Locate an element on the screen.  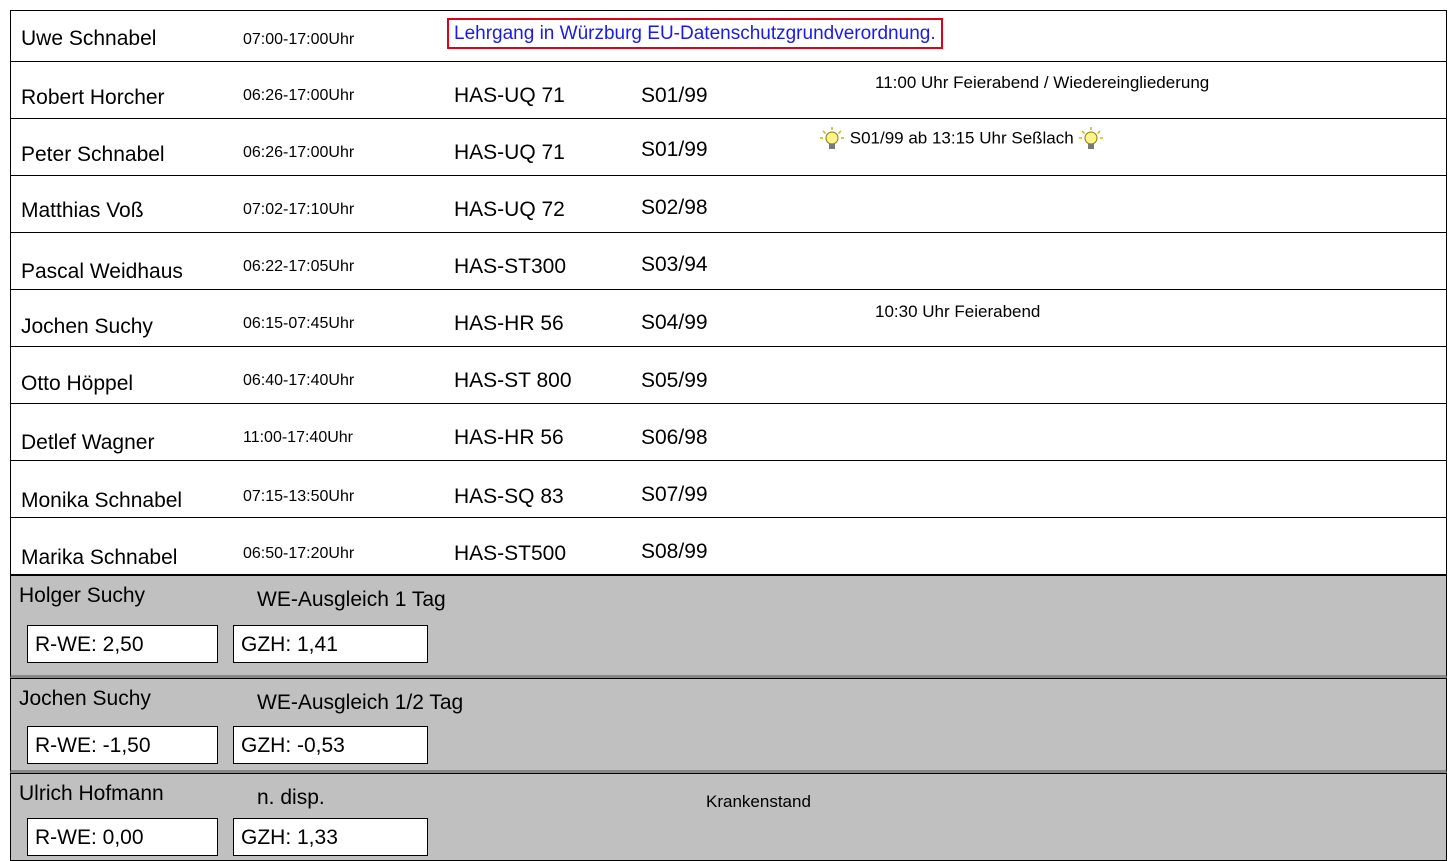
shift-time: 06:40-17:40Uhr is located at coordinates (299, 380).